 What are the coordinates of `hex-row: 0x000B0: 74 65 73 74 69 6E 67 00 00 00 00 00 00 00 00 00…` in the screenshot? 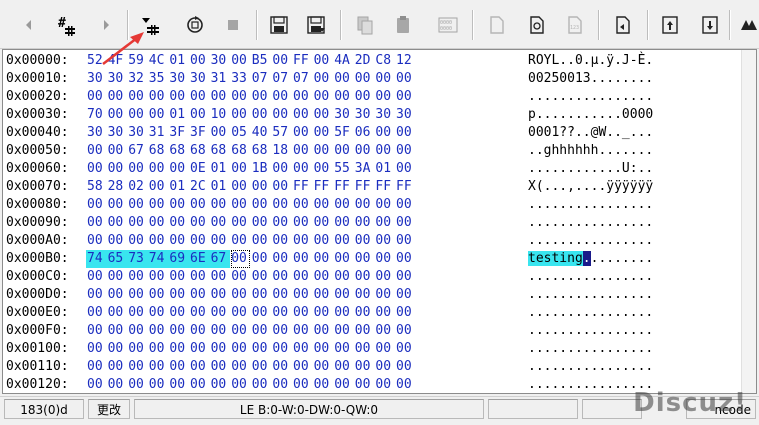 It's located at (379, 259).